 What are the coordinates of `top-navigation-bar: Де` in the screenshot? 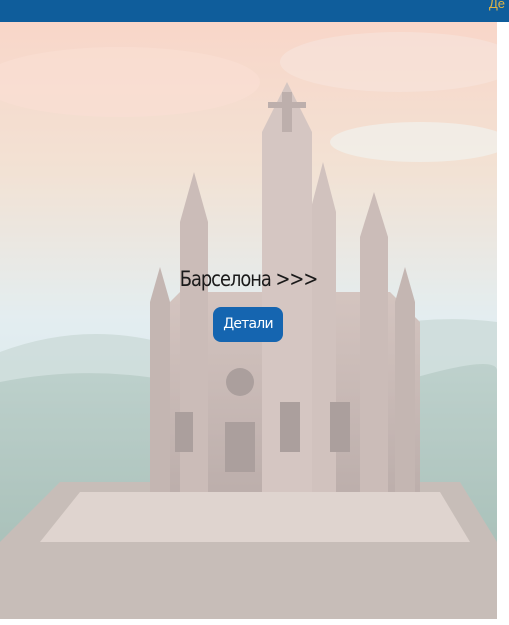 It's located at (254, 11).